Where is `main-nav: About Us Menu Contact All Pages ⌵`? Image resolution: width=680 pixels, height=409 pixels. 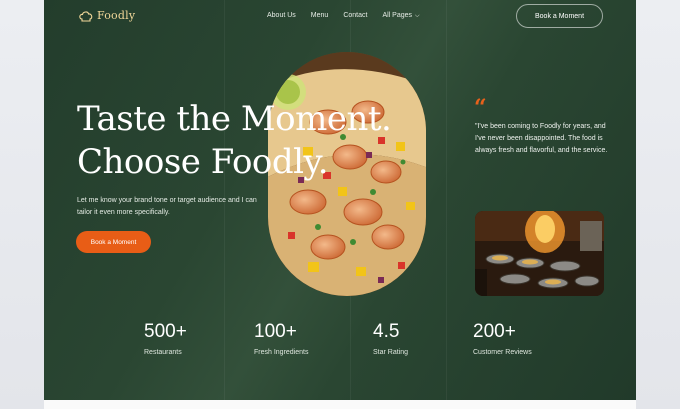
main-nav: About Us Menu Contact All Pages ⌵ is located at coordinates (343, 16).